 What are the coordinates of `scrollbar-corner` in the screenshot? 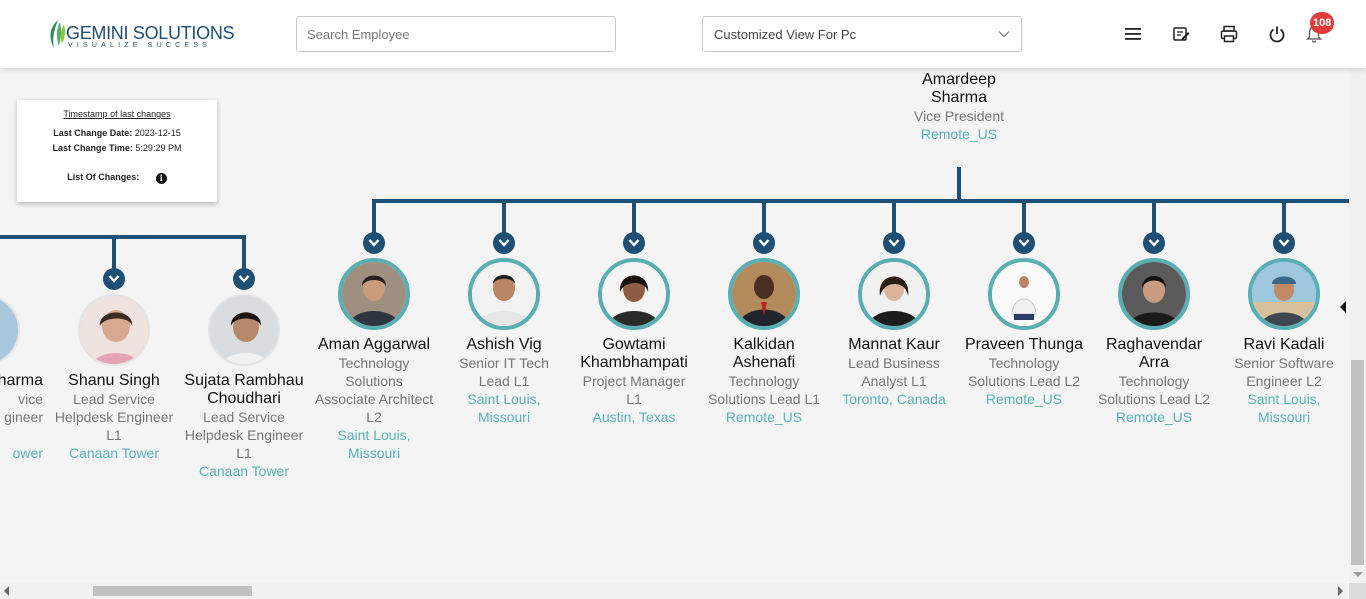 It's located at (1357, 591).